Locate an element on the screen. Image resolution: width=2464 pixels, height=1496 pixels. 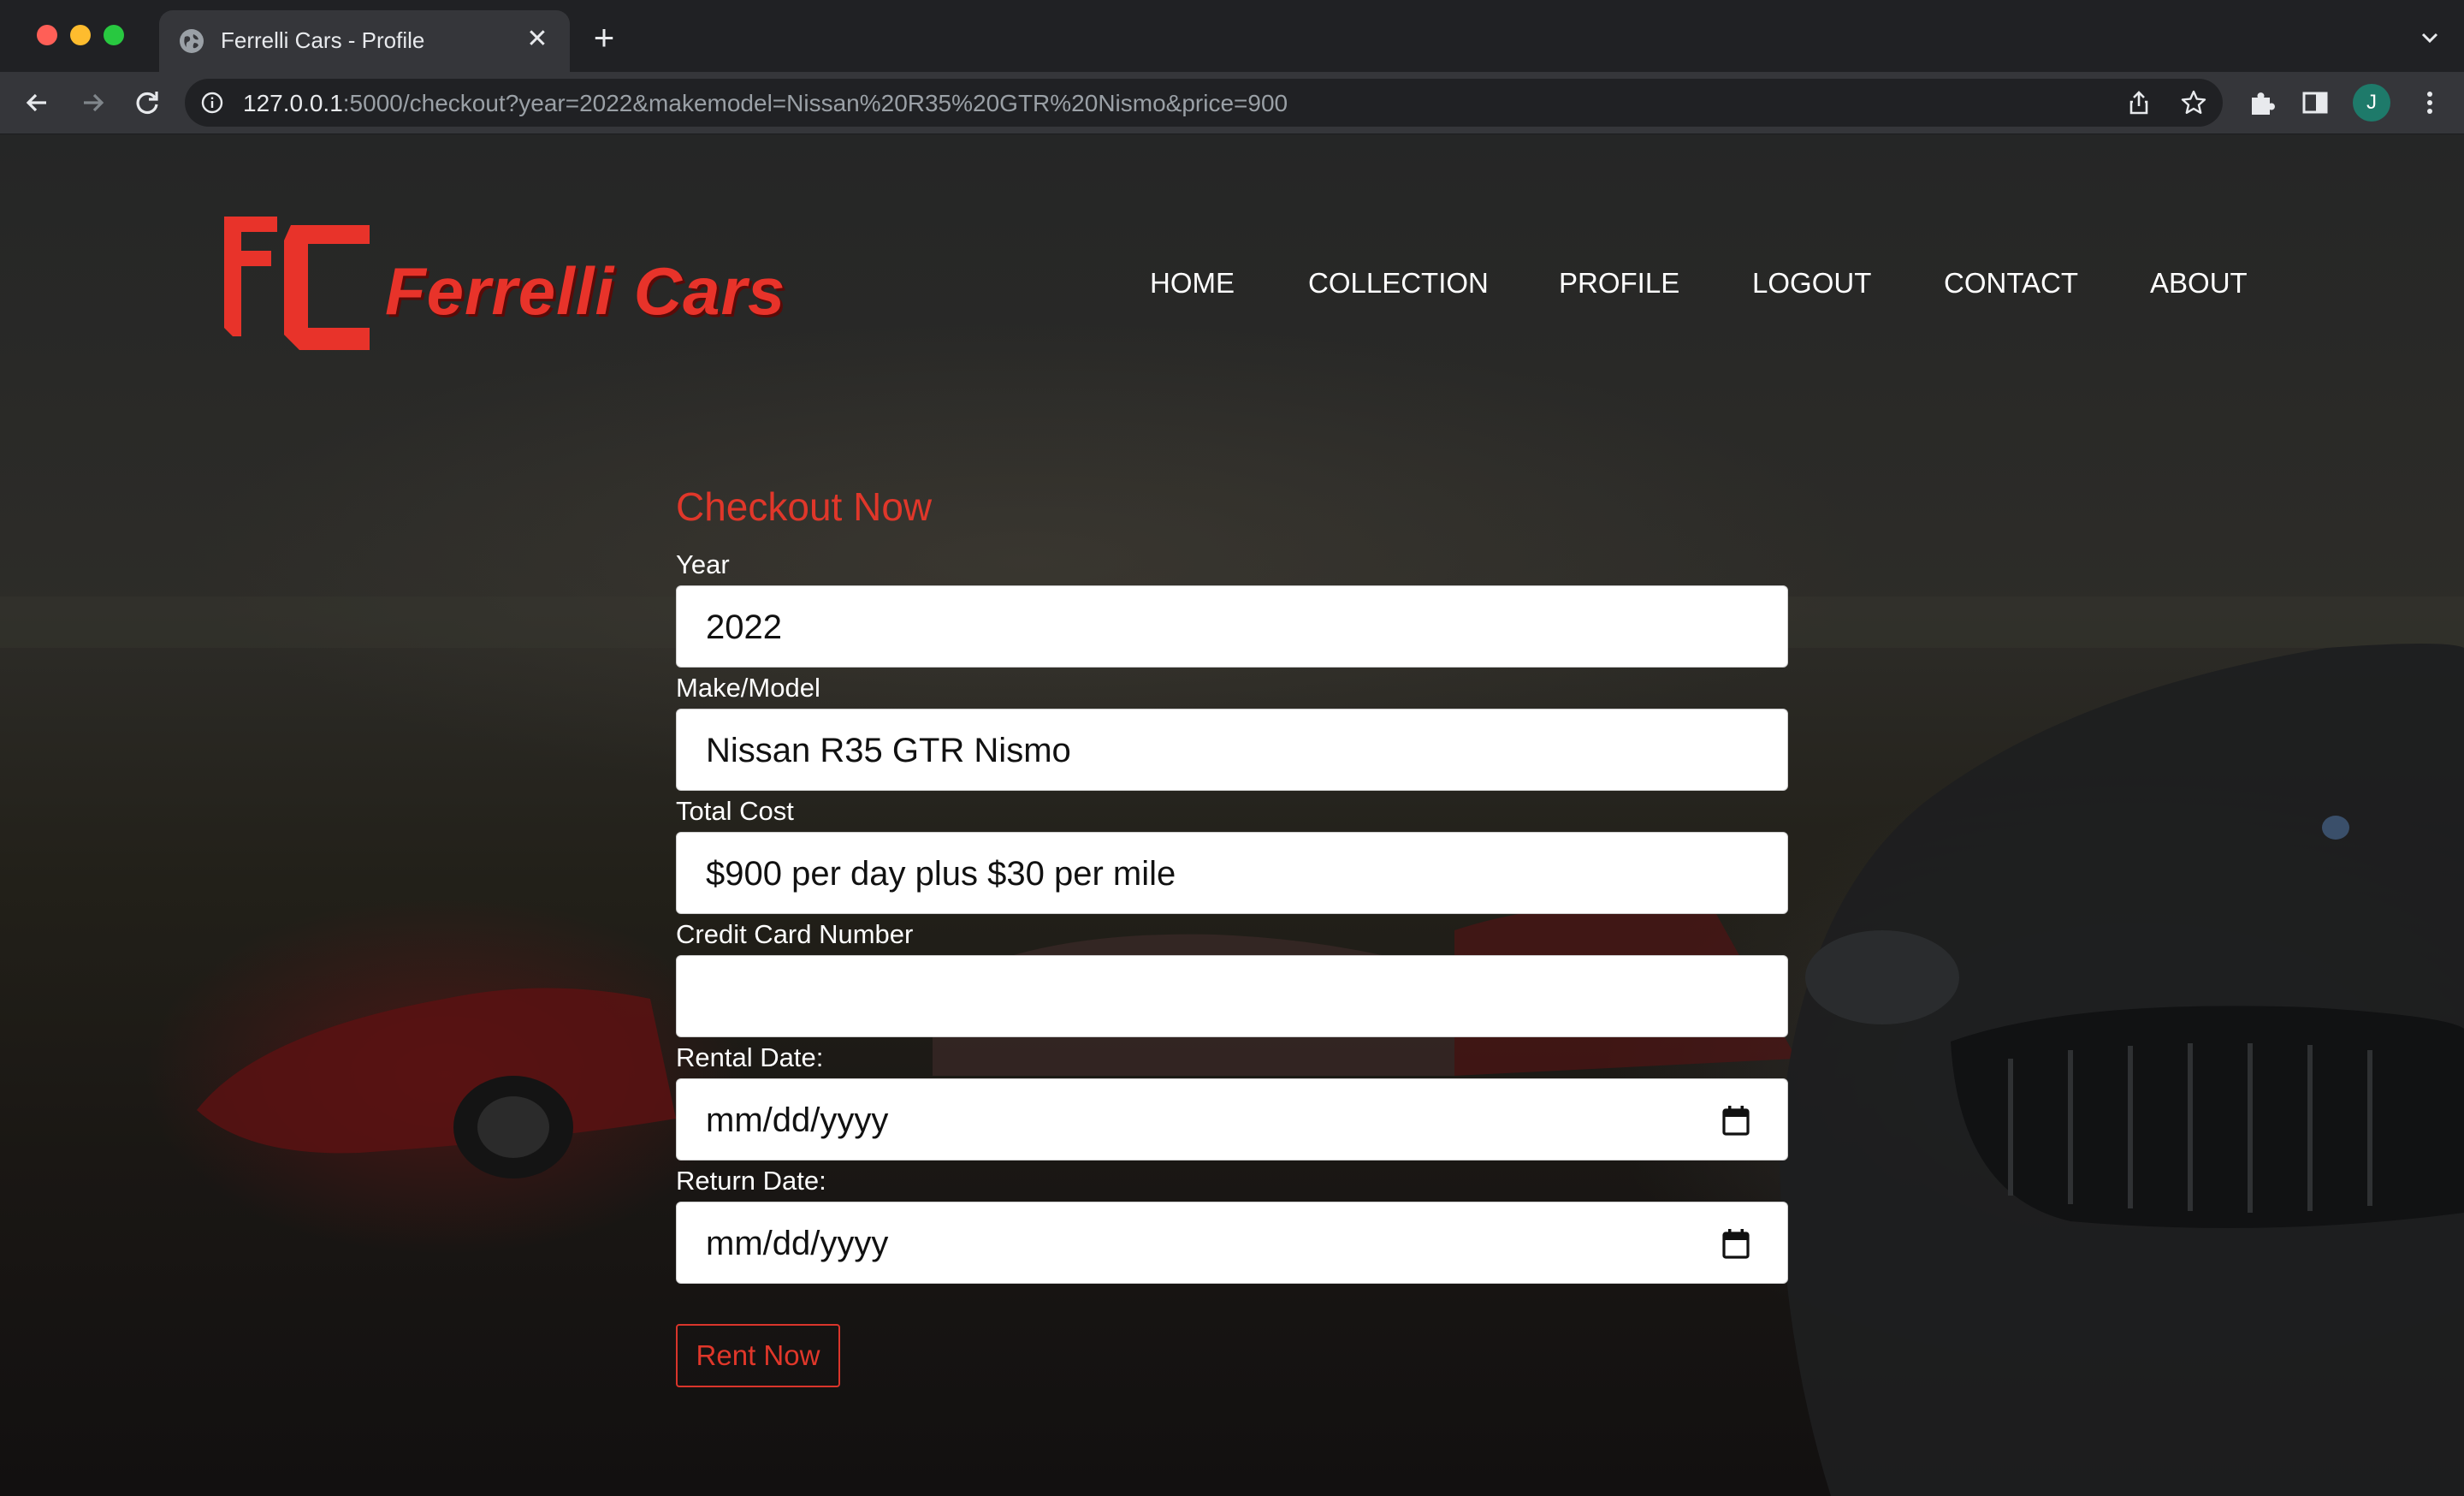
window-minimize-button is located at coordinates (80, 35).